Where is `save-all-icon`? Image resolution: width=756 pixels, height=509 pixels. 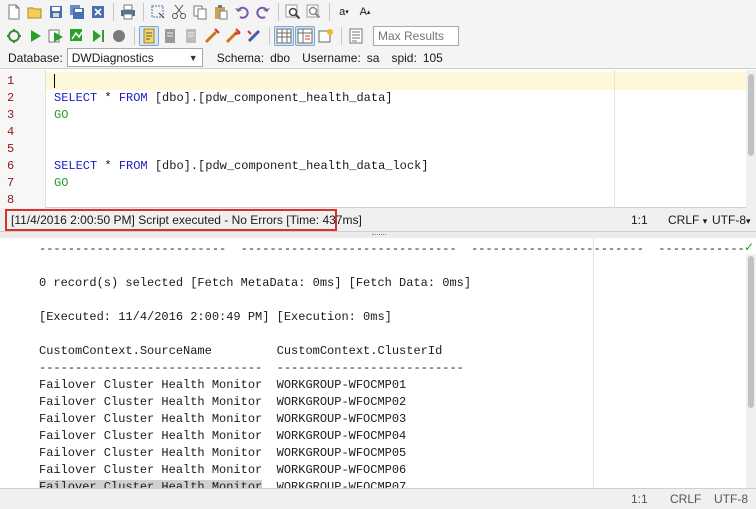
save-all-icon is located at coordinates (77, 12).